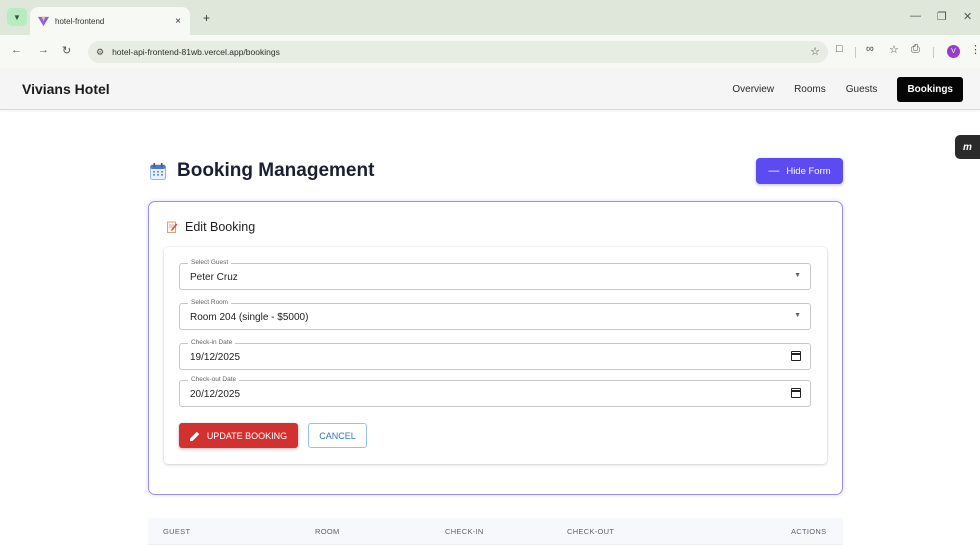 This screenshot has height=545, width=980. What do you see at coordinates (967, 147) in the screenshot?
I see `floating-extension-badge: m` at bounding box center [967, 147].